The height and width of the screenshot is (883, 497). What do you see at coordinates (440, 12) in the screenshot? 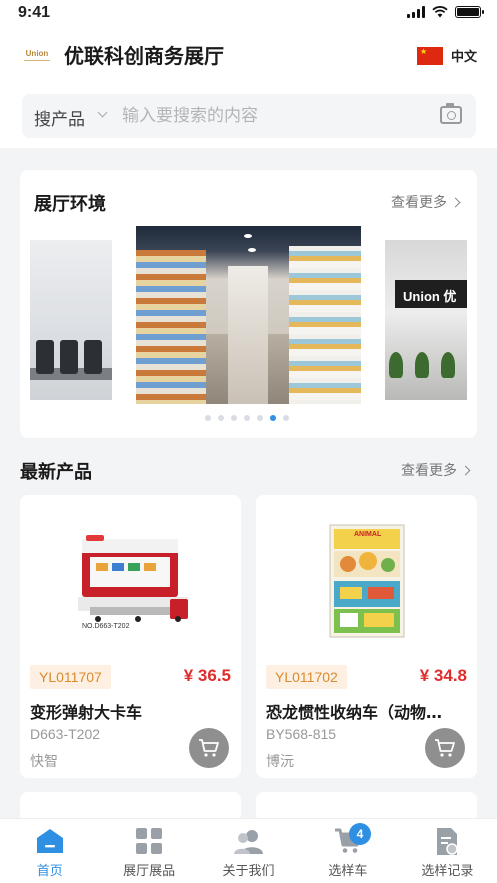
I see `wifi-icon` at bounding box center [440, 12].